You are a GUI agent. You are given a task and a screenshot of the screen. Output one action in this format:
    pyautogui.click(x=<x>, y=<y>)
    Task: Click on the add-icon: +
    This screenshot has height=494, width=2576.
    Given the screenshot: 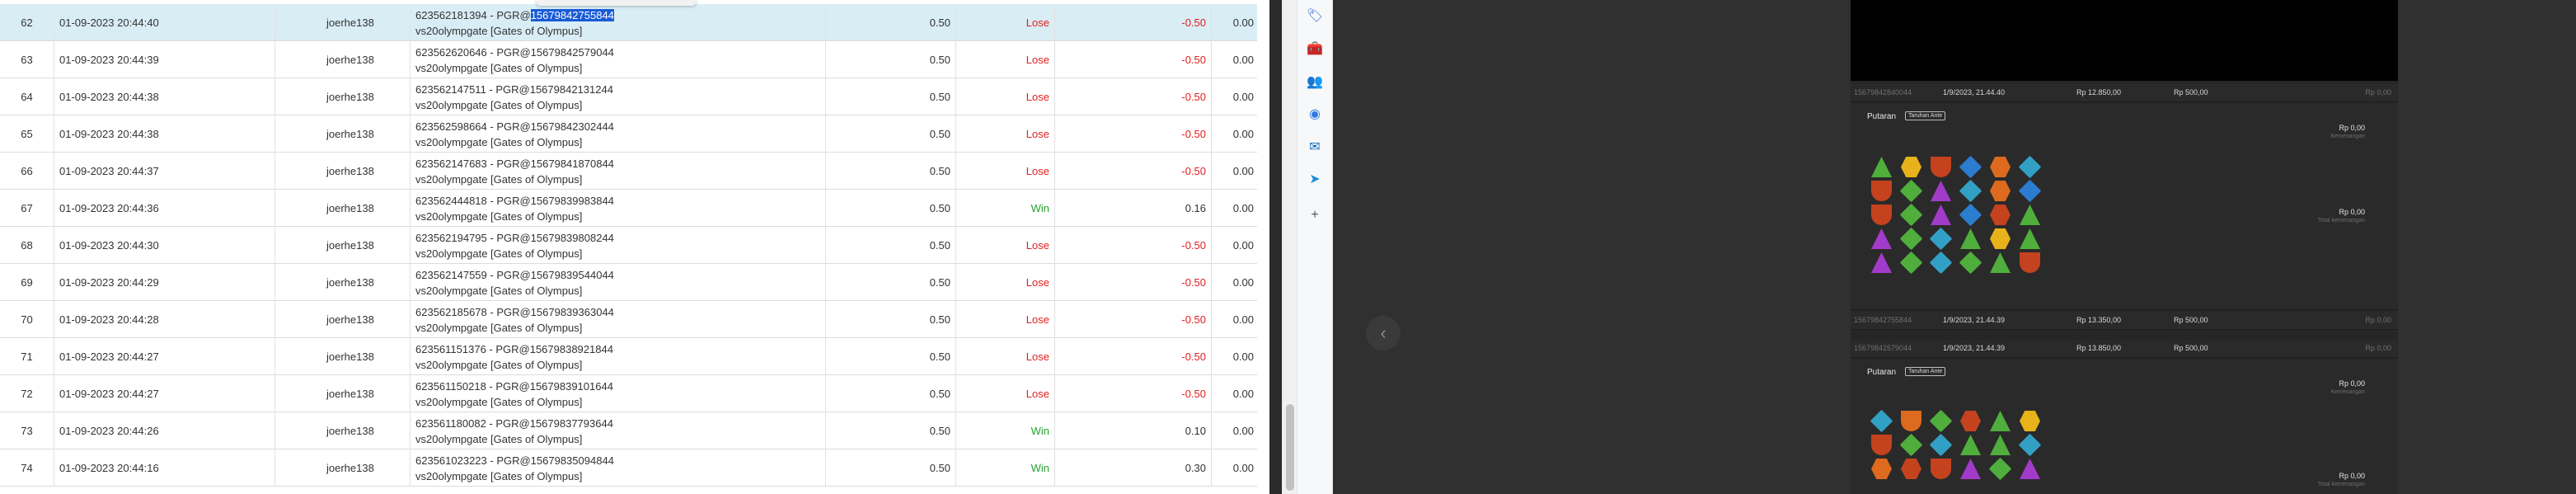 What is the action you would take?
    pyautogui.click(x=1315, y=215)
    